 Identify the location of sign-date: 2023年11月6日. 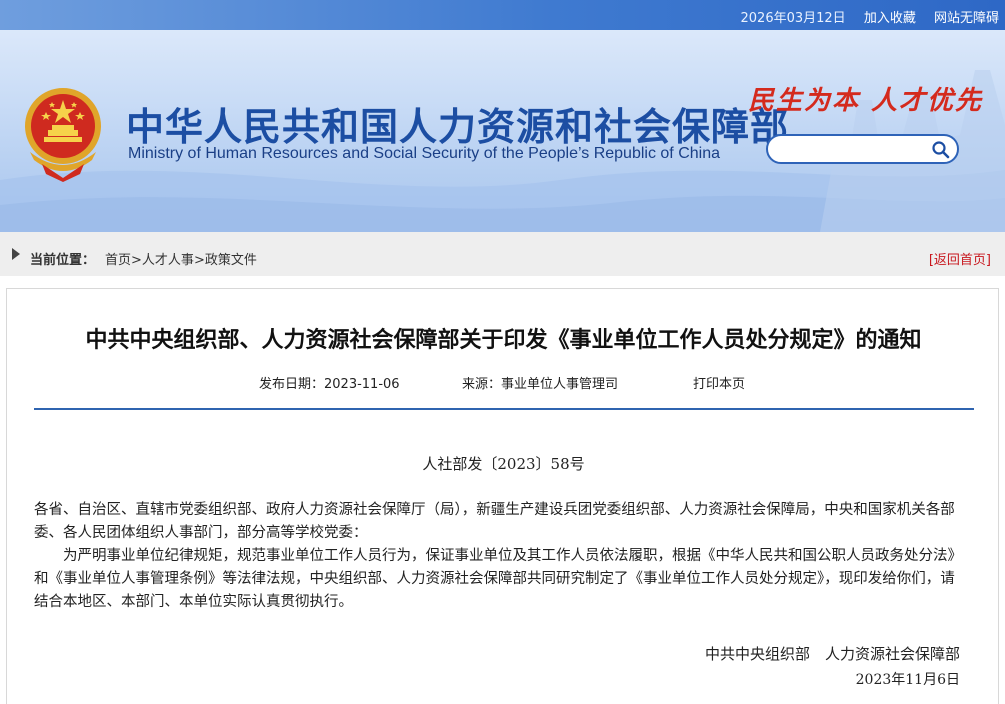
(907, 680).